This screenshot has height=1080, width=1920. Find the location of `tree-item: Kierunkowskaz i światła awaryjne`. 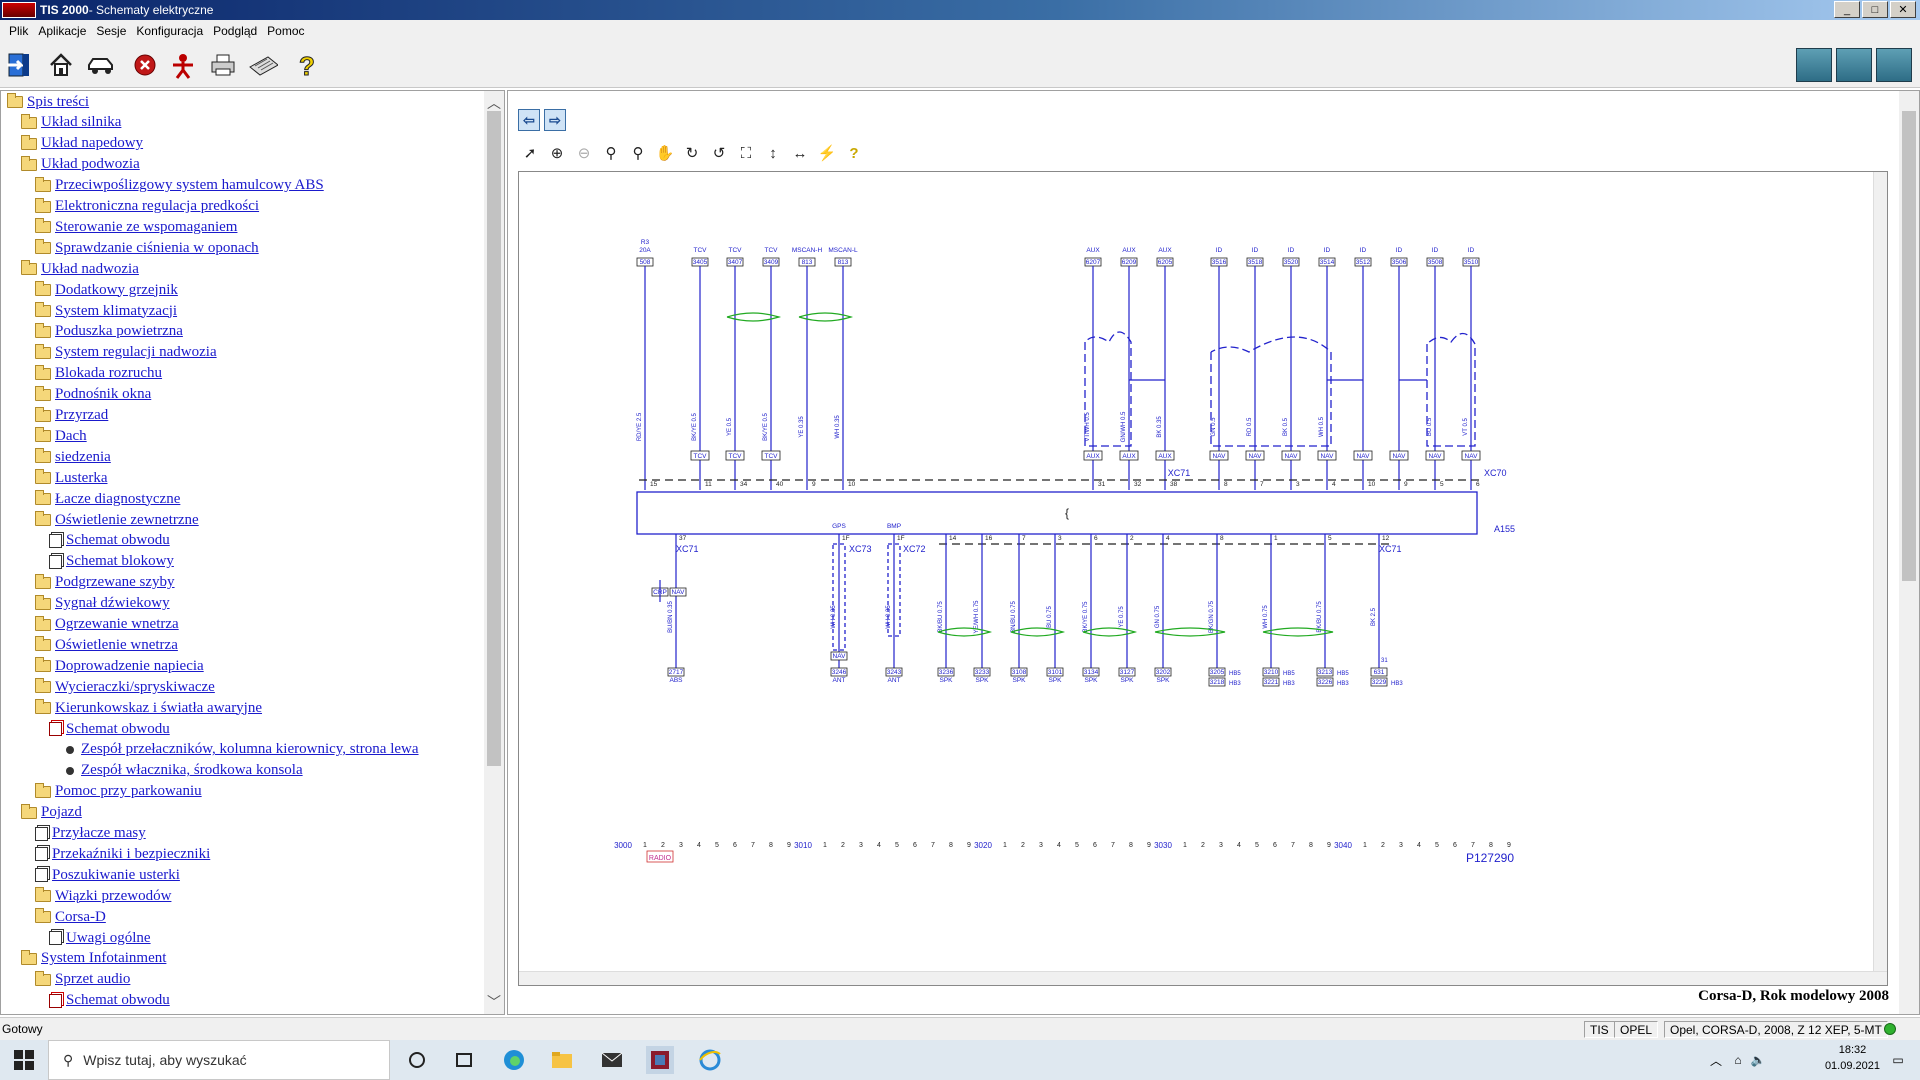

tree-item: Kierunkowskaz i światła awaryjne is located at coordinates (148, 708).